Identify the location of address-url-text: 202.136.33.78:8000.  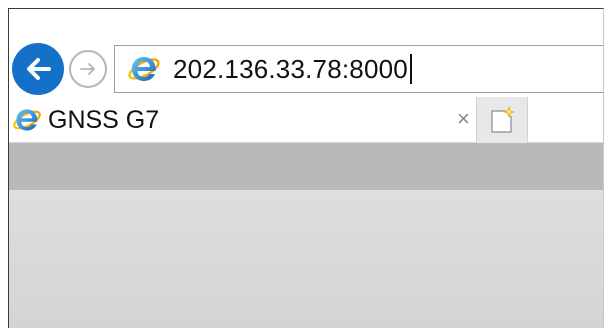
(290, 69).